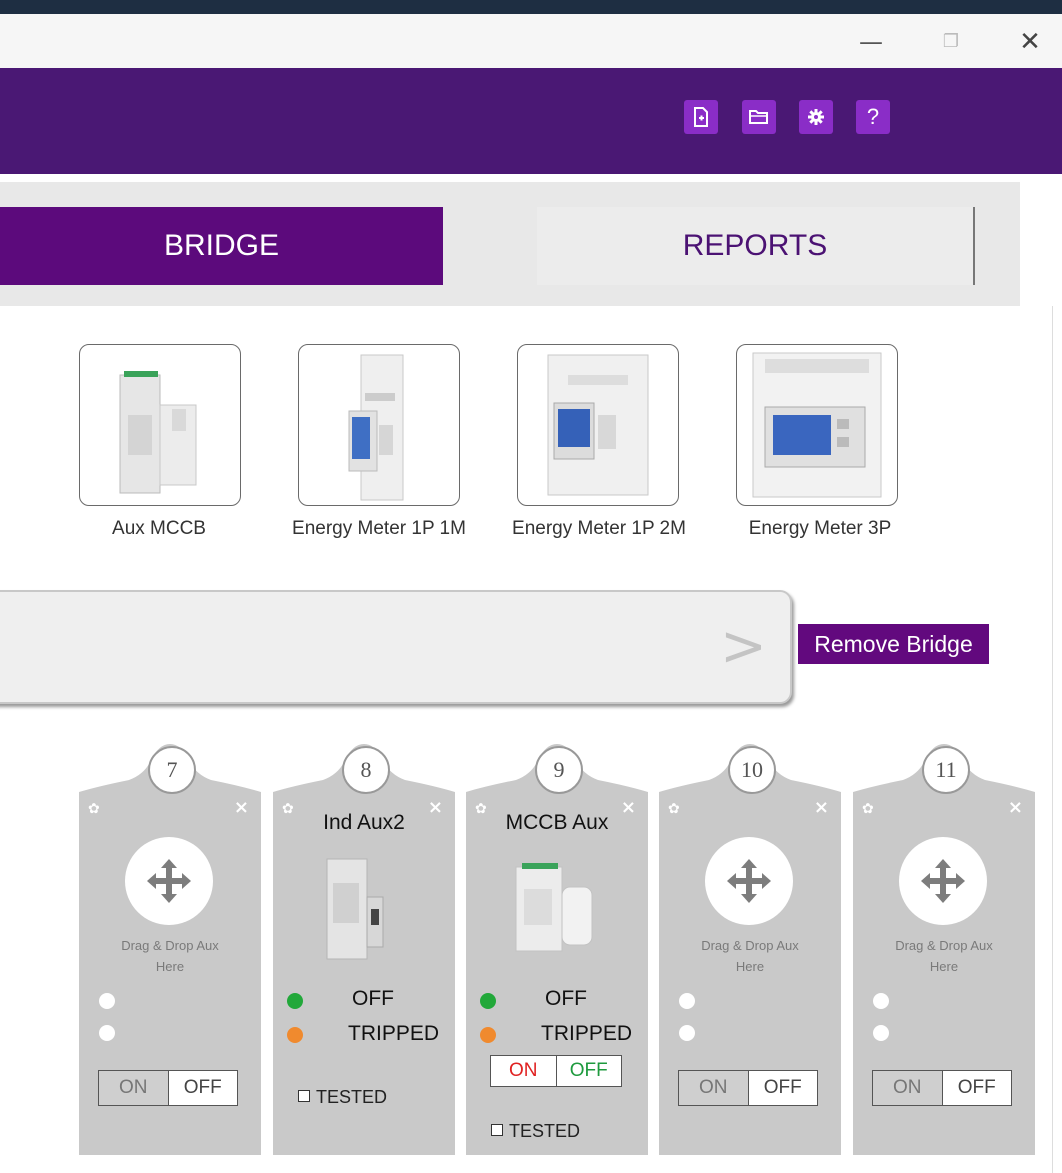 This screenshot has height=1173, width=1062. What do you see at coordinates (559, 770) in the screenshot?
I see `slot-number: 9` at bounding box center [559, 770].